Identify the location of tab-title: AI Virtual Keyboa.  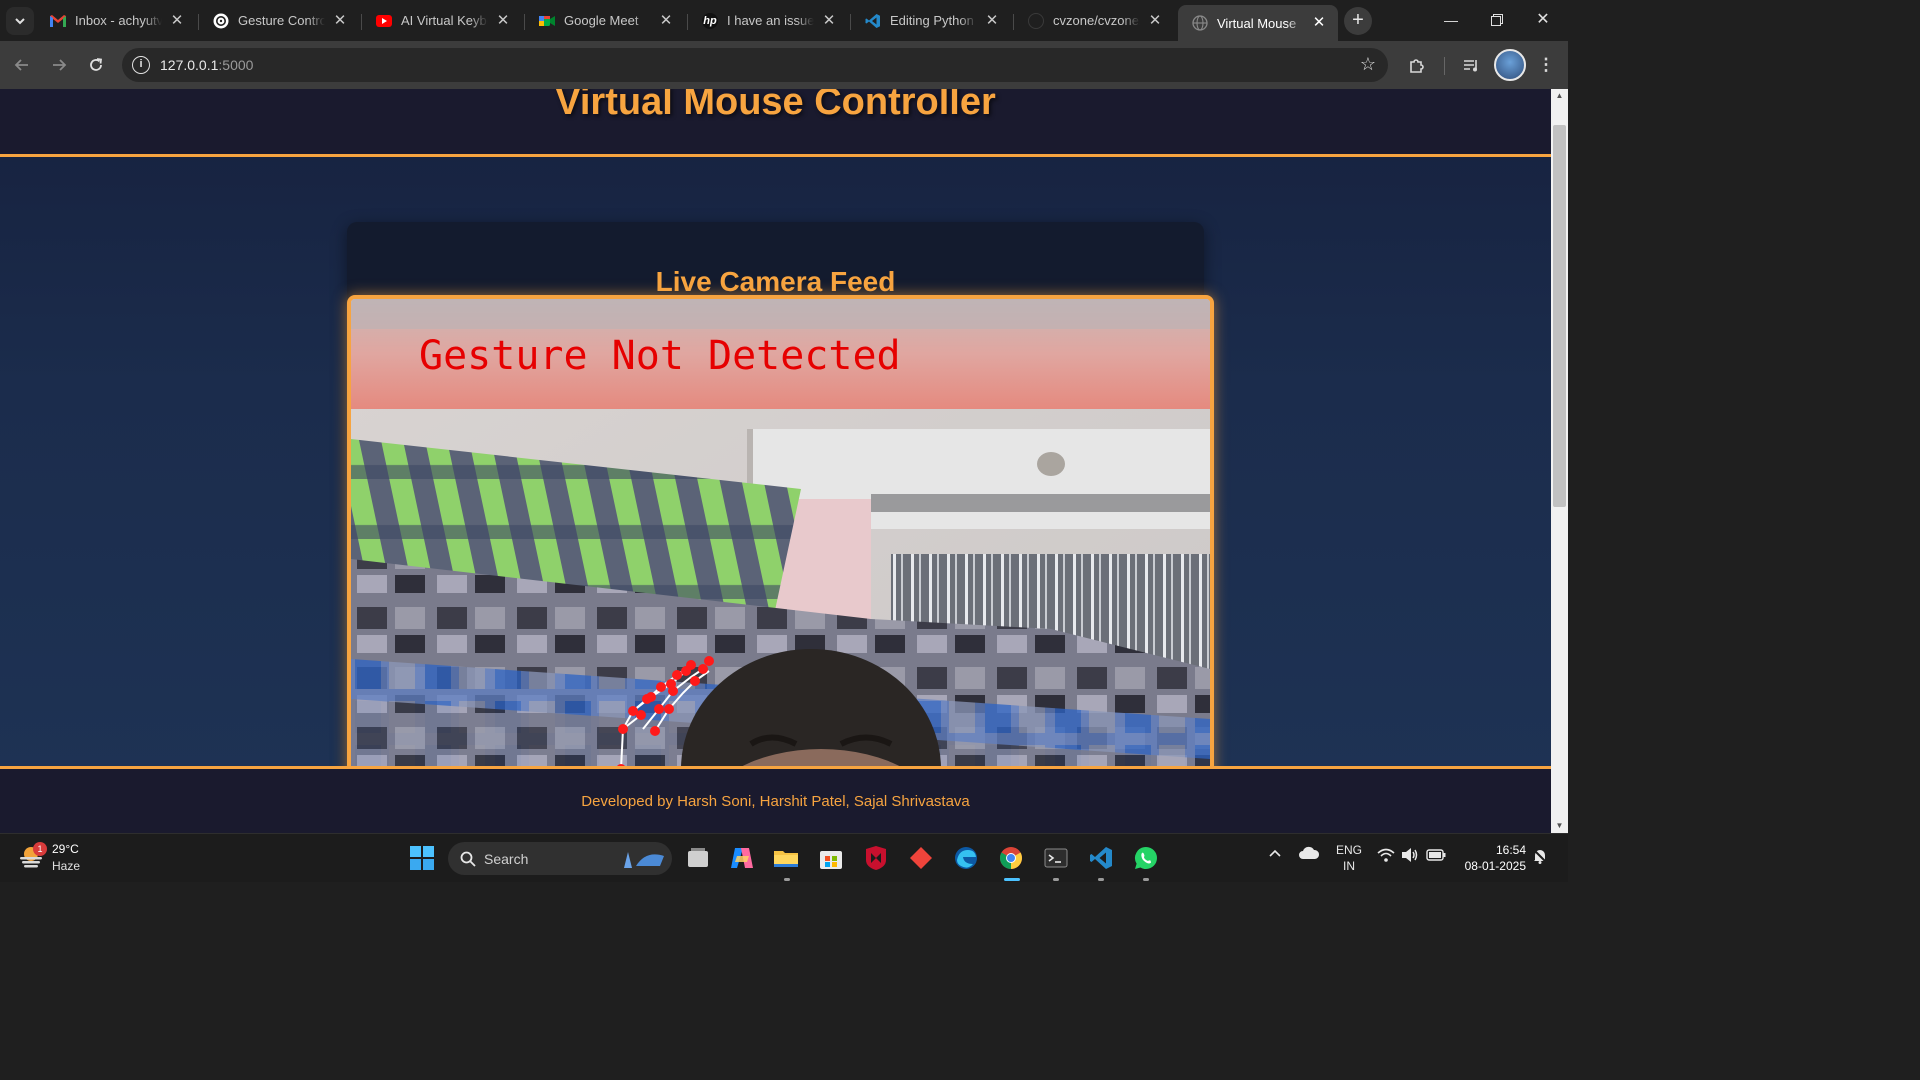
(444, 20).